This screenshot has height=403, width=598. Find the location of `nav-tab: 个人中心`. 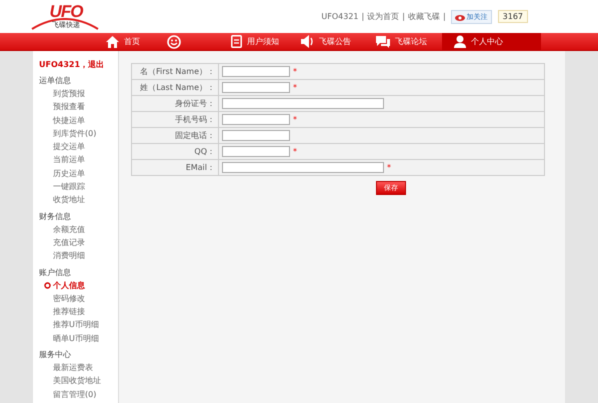

nav-tab: 个人中心 is located at coordinates (491, 41).